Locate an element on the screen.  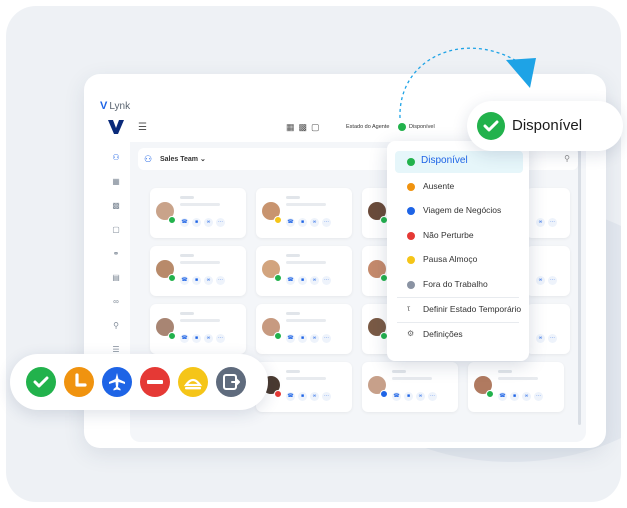
clock-icon is located at coordinates (411, 187).